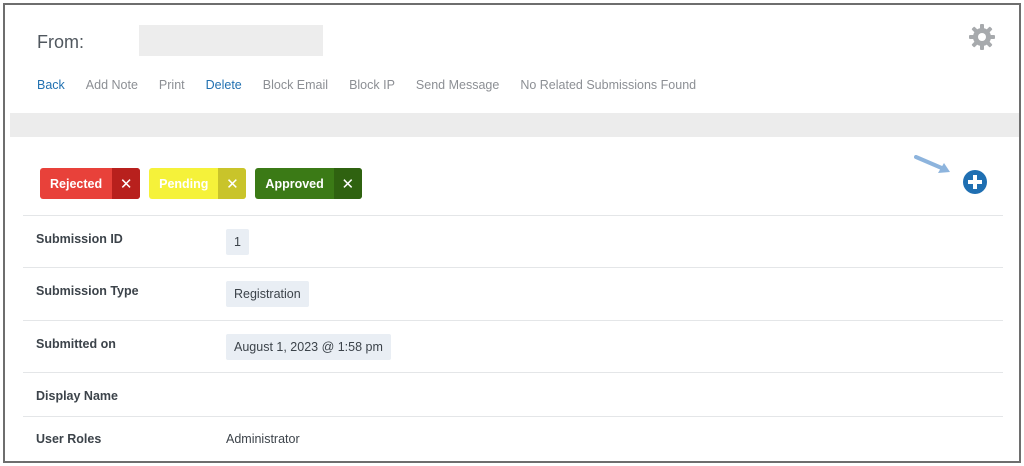 This screenshot has width=1024, height=466. I want to click on row-label: Submitted on, so click(76, 344).